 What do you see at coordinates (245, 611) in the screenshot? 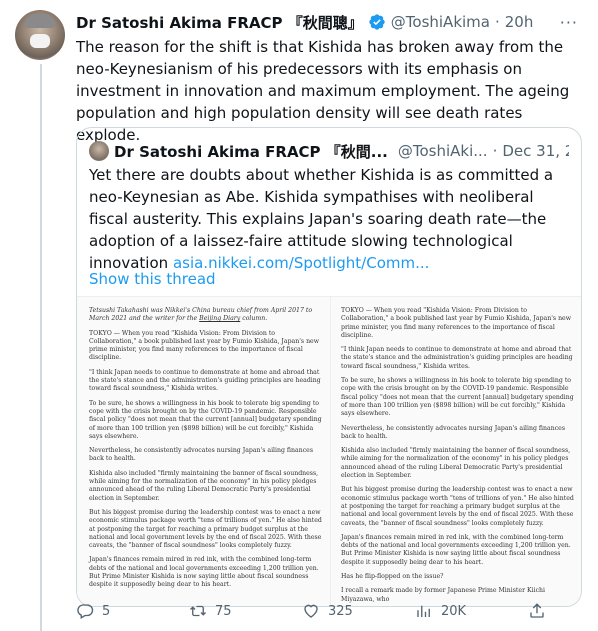
I see `retweet-button: 75` at bounding box center [245, 611].